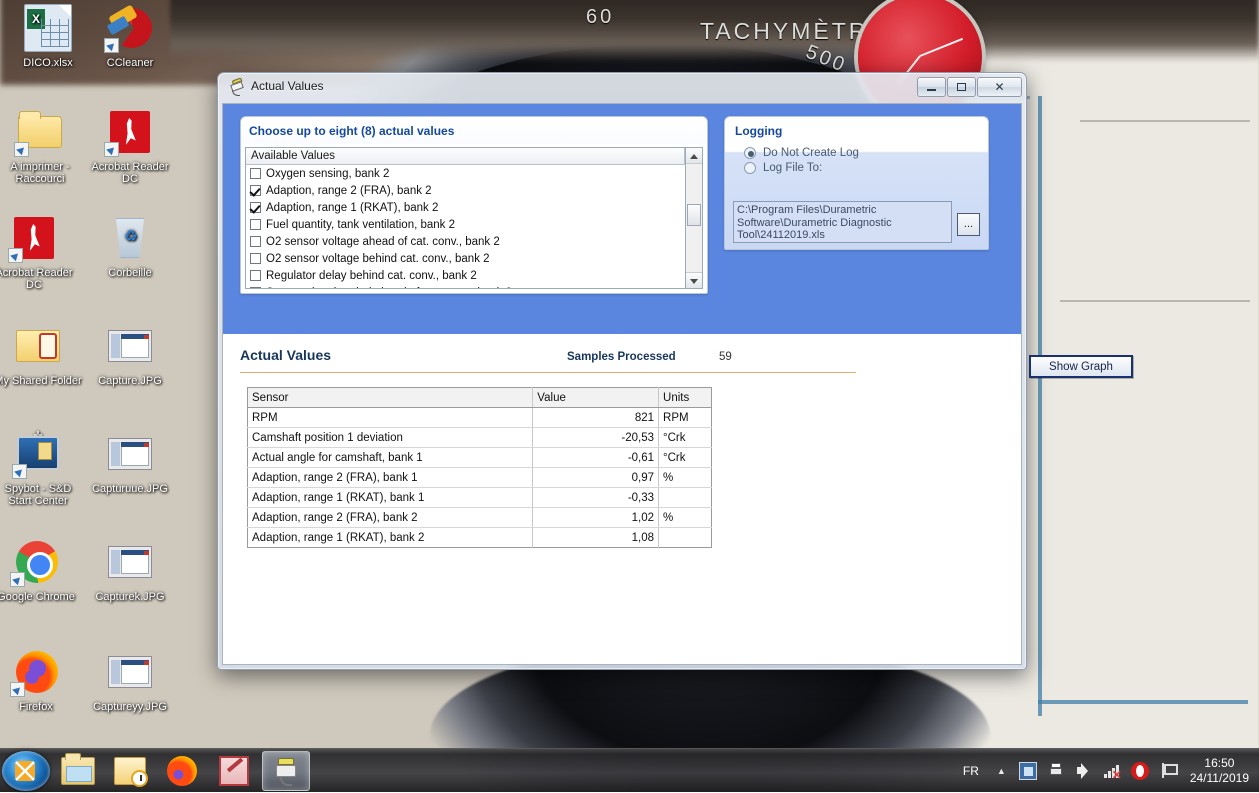 Image resolution: width=1259 pixels, height=793 pixels. I want to click on cell-units: °Crk, so click(685, 438).